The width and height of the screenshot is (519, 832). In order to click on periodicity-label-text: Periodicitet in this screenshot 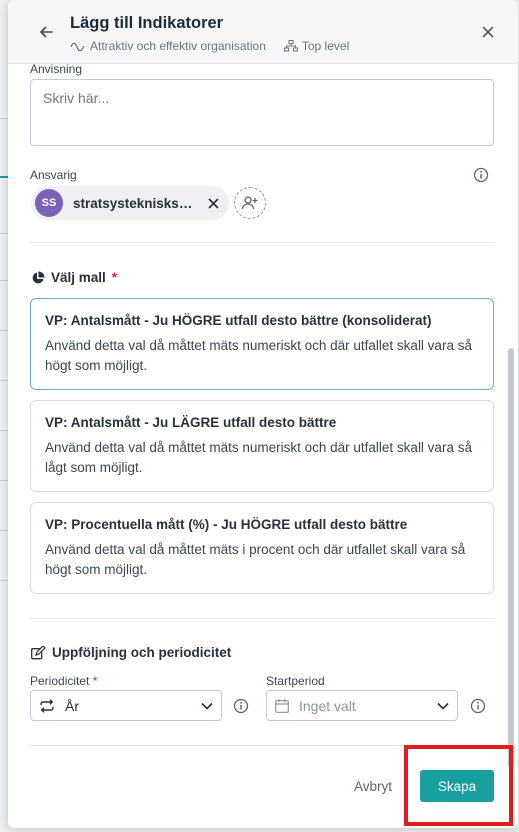, I will do `click(60, 681)`.